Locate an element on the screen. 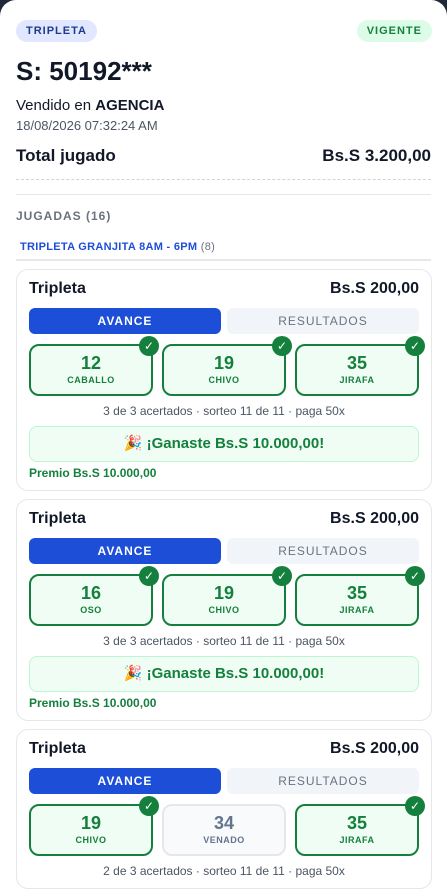  sold-place: AGENCIA is located at coordinates (130, 105).